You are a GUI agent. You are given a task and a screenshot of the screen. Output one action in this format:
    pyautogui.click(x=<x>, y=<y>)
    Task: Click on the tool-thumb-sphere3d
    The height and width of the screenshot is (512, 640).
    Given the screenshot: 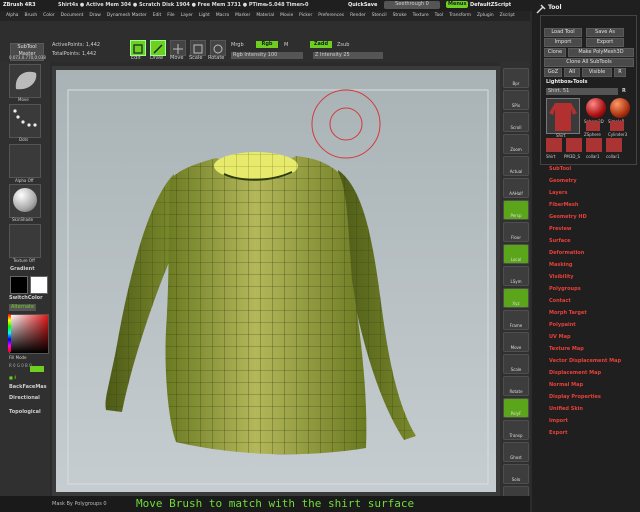 What is the action you would take?
    pyautogui.click(x=596, y=108)
    